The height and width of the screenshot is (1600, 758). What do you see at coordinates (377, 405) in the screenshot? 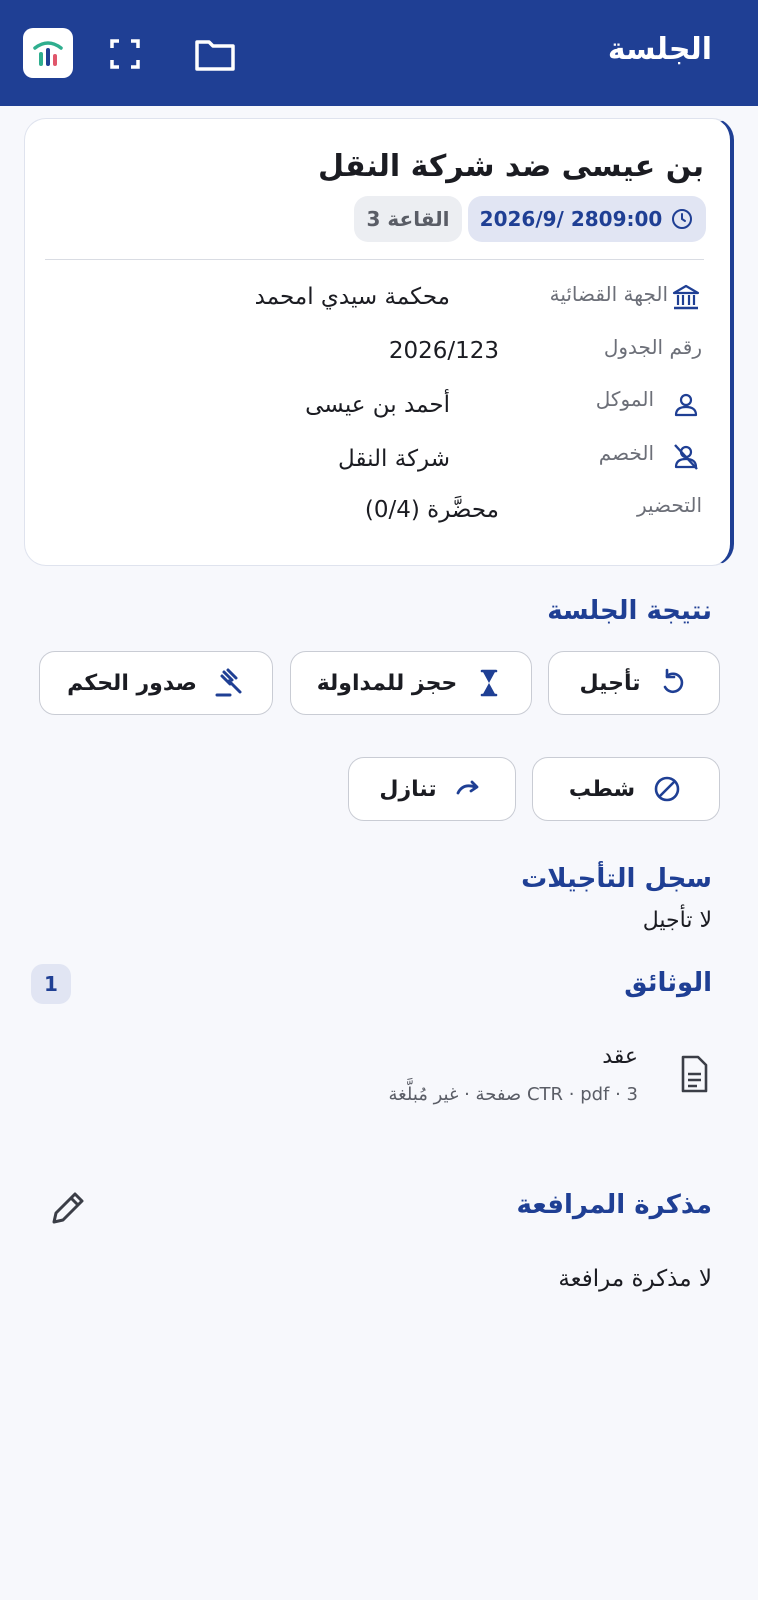
I see `client-value: أحمد بن عيسى` at bounding box center [377, 405].